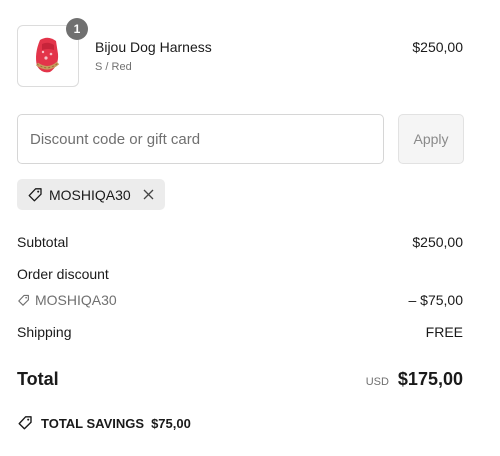  What do you see at coordinates (77, 29) in the screenshot?
I see `quantity-badge: 1` at bounding box center [77, 29].